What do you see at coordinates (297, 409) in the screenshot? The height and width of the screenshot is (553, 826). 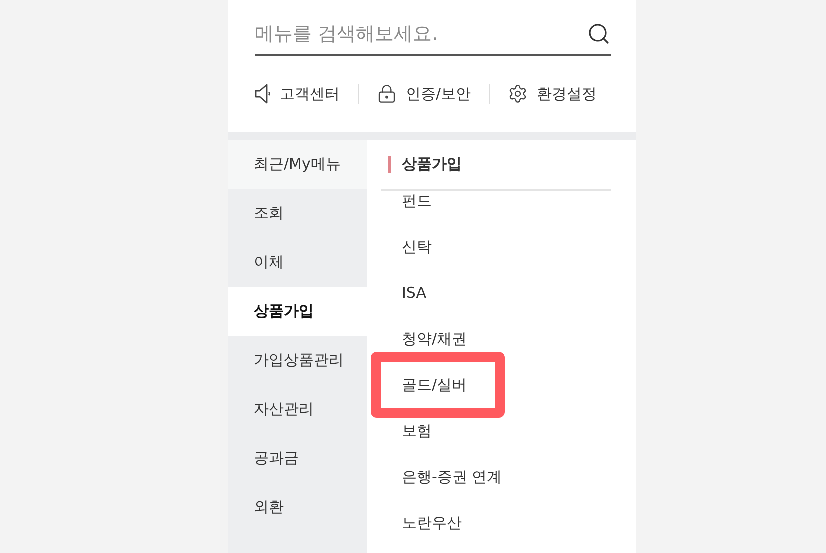 I see `category-tab: 자산관리` at bounding box center [297, 409].